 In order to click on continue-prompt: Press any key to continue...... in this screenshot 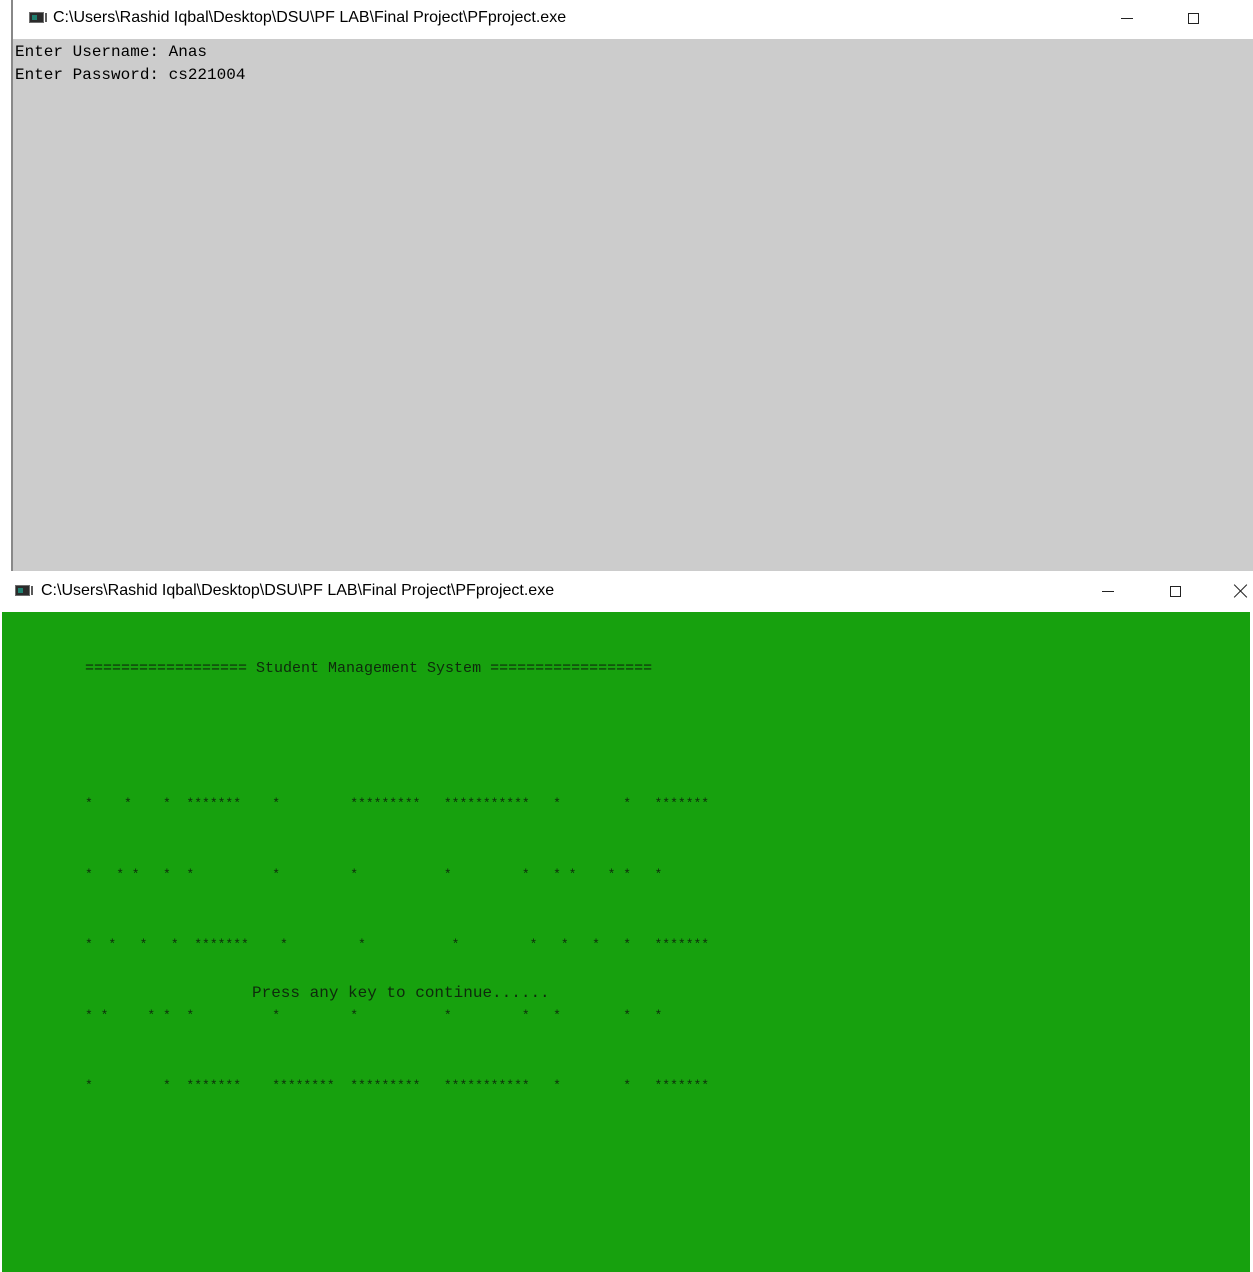, I will do `click(401, 993)`.